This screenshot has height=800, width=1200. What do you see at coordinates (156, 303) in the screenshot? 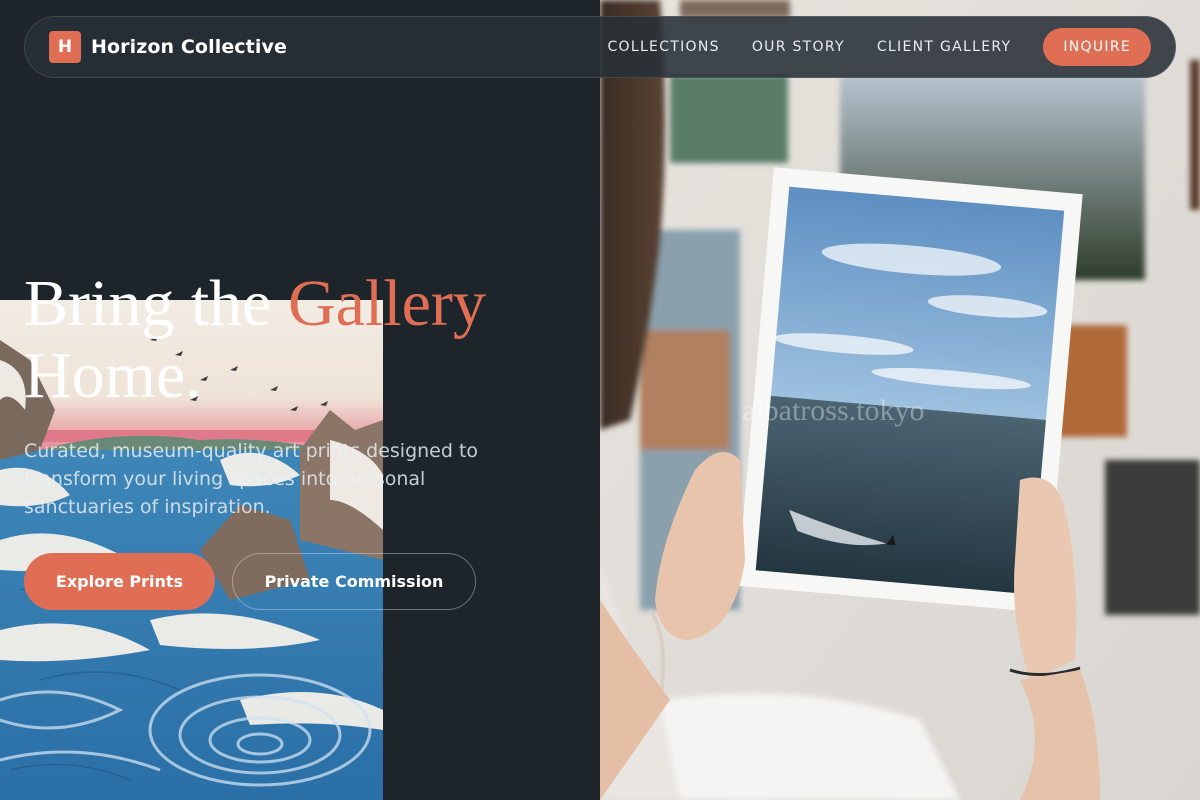
I see `hero-title-pre: Bring the` at bounding box center [156, 303].